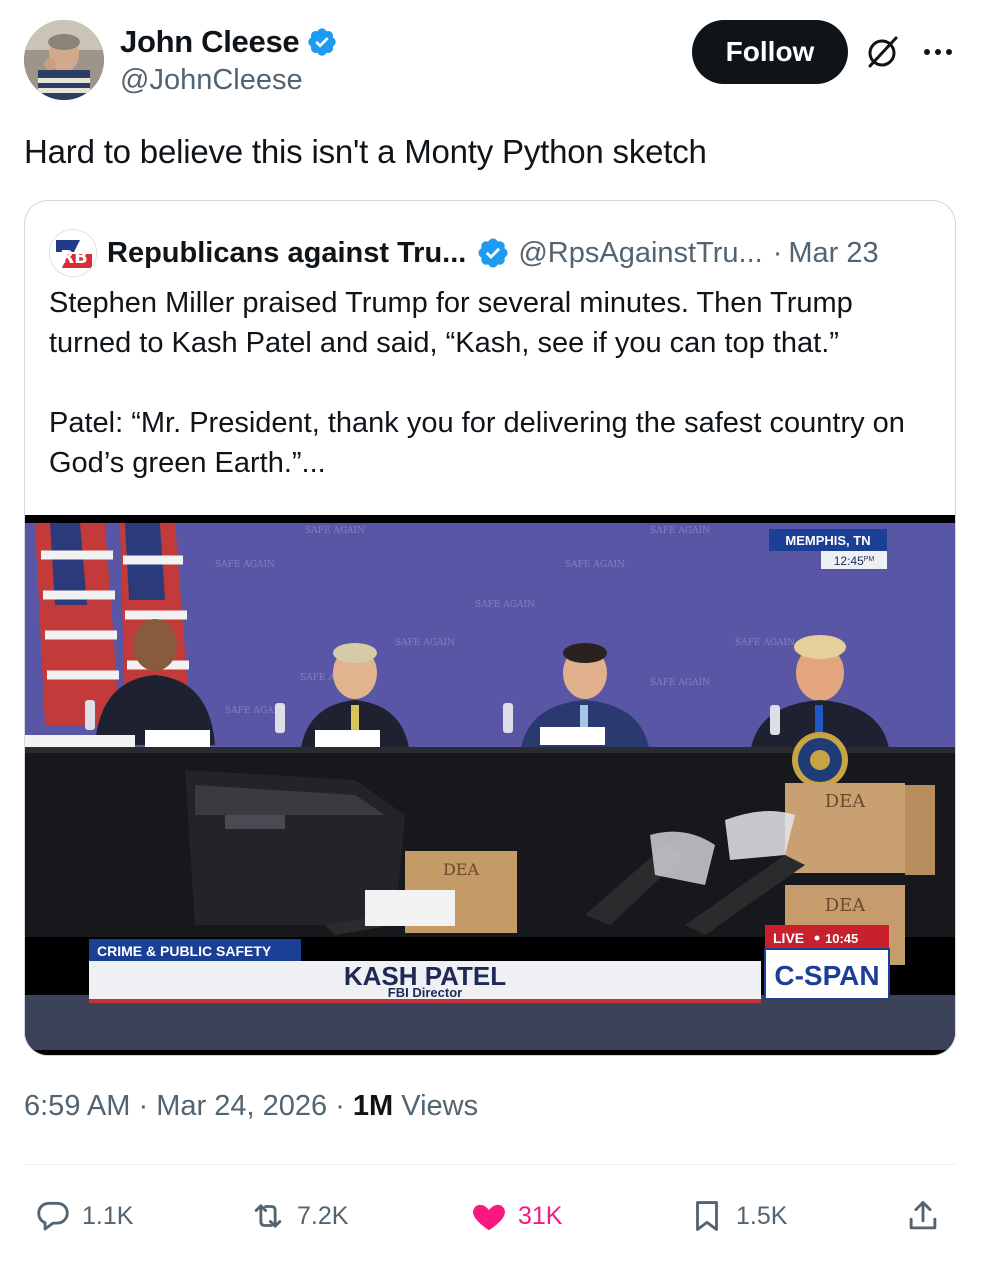 The width and height of the screenshot is (982, 1262). What do you see at coordinates (707, 1216) in the screenshot?
I see `bookmark-icon` at bounding box center [707, 1216].